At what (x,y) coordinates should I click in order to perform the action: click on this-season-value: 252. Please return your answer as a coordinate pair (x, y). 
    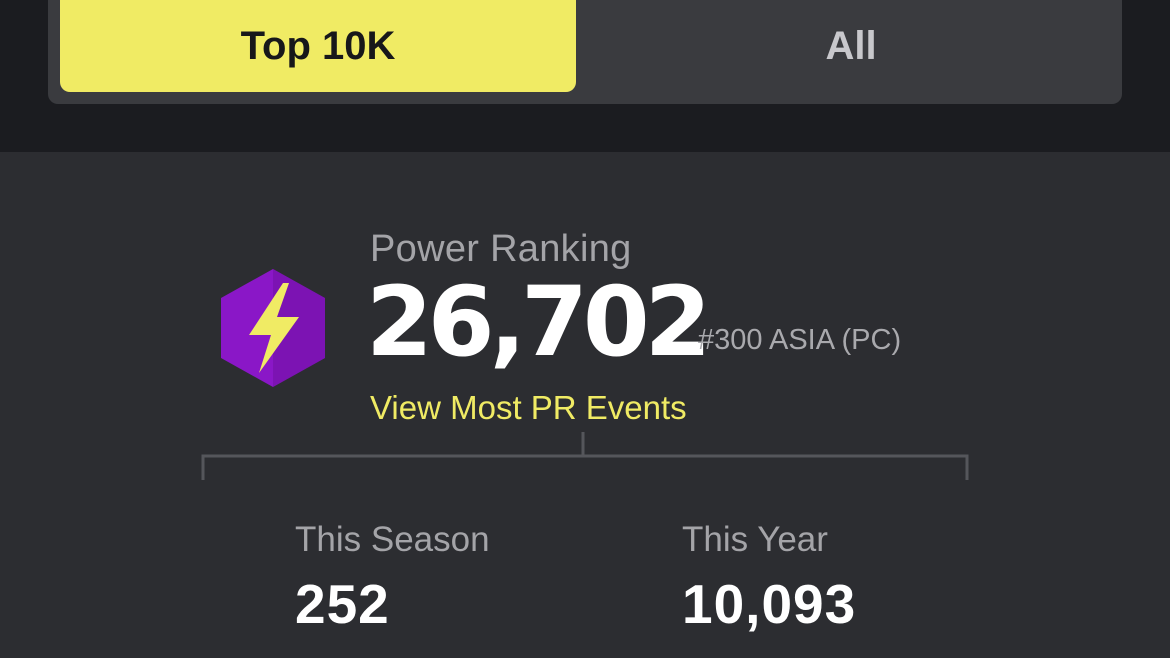
    Looking at the image, I should click on (342, 604).